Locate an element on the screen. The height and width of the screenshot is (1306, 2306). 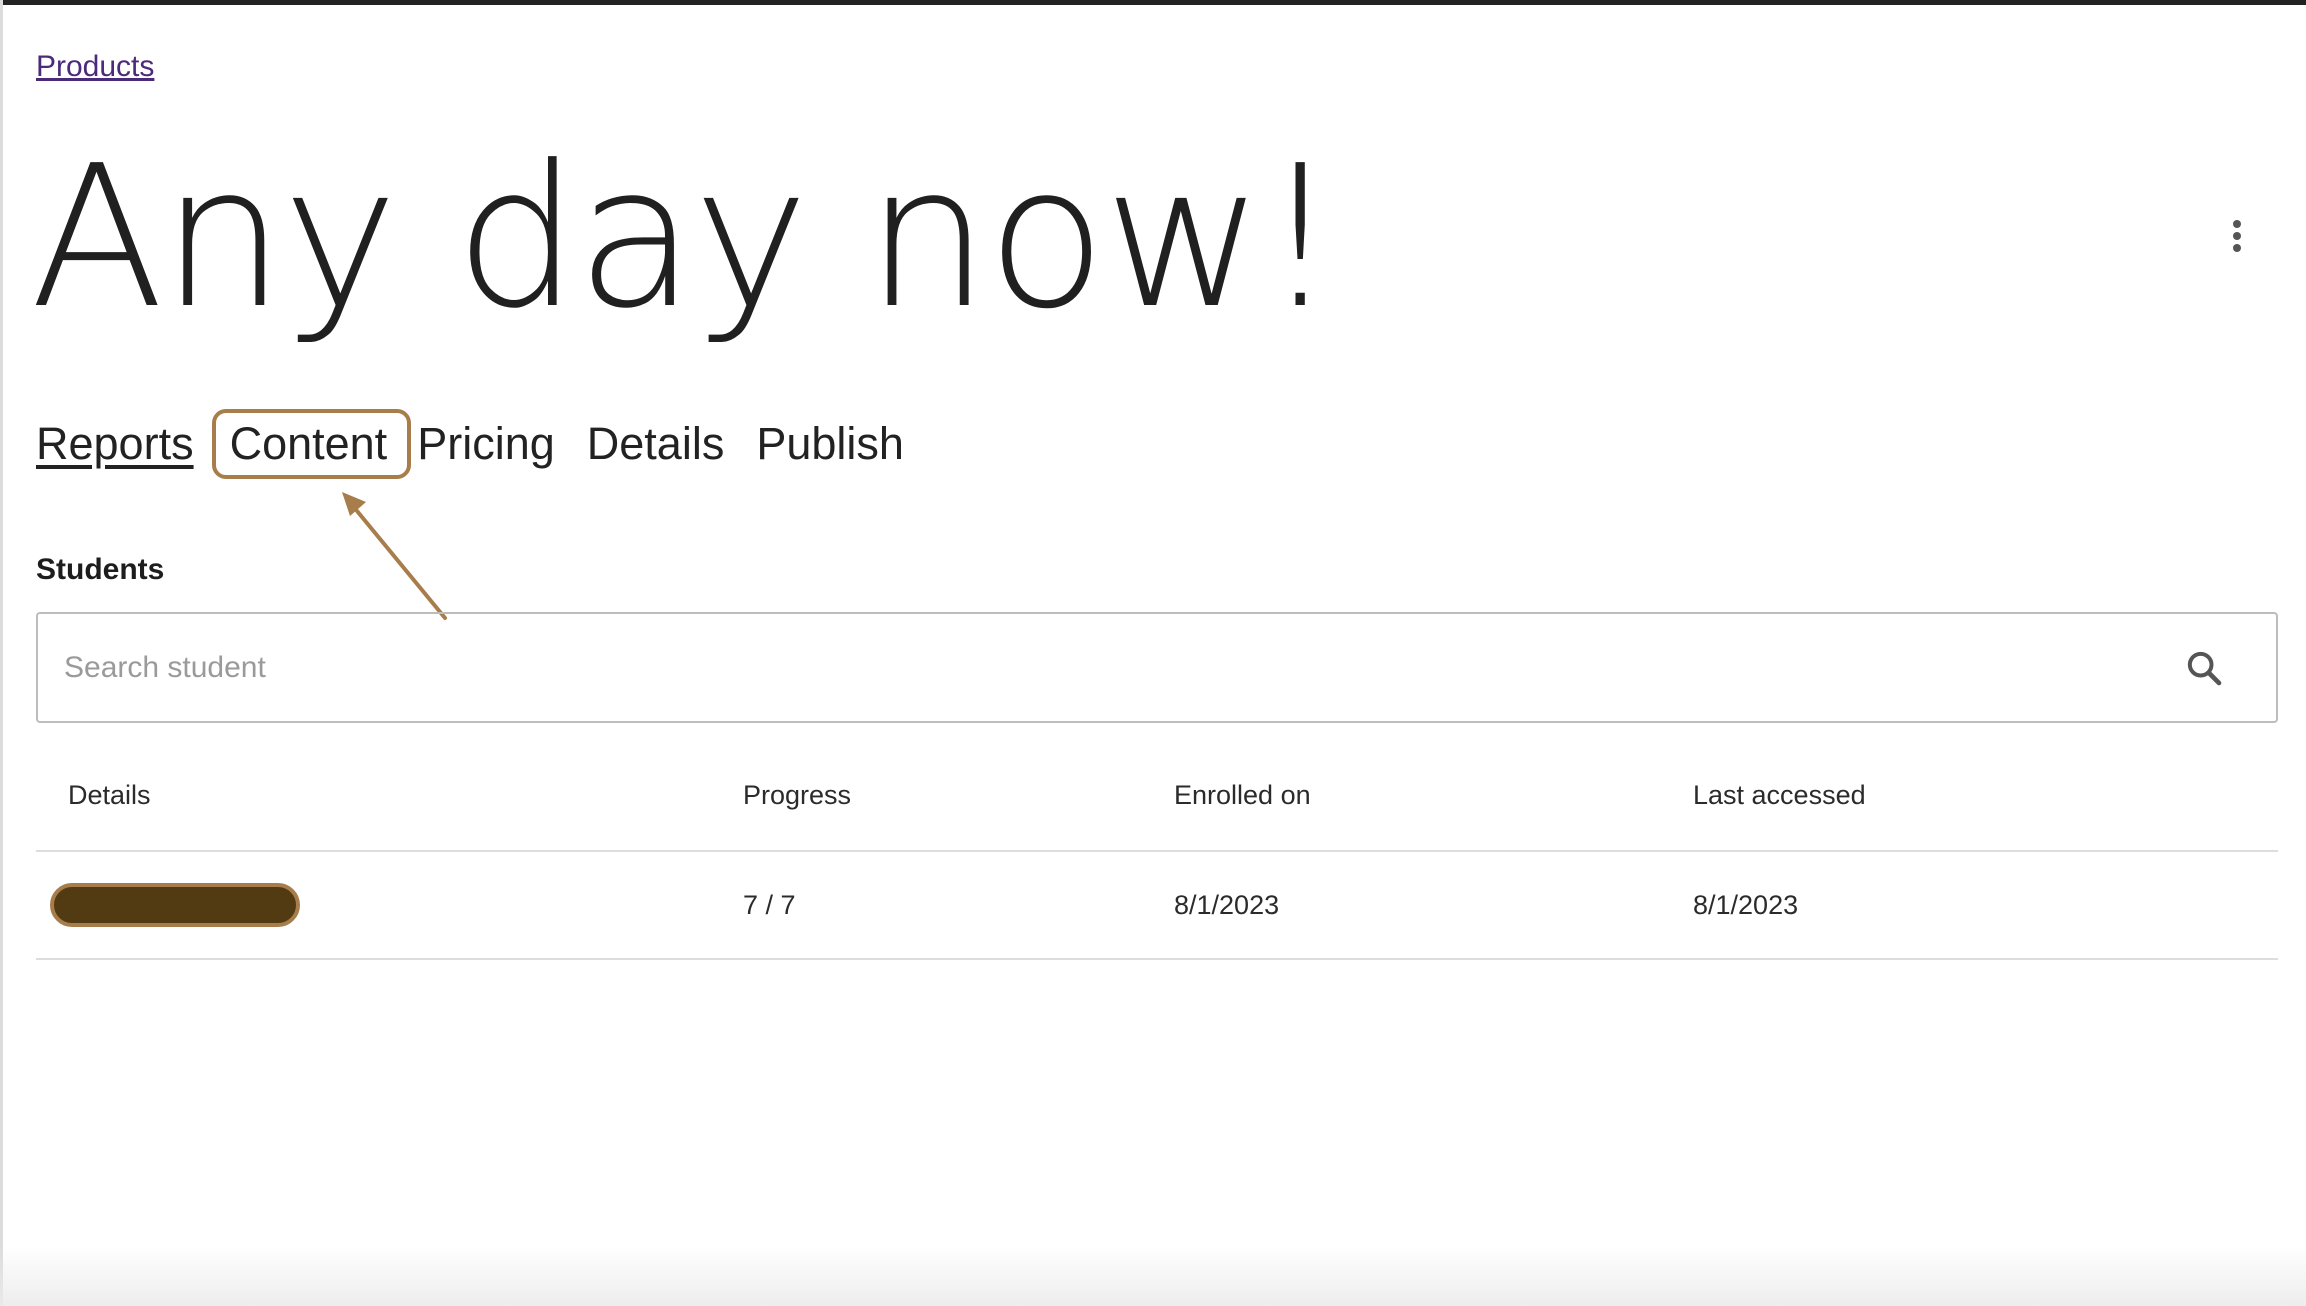
tab-reports: Reports is located at coordinates (115, 444).